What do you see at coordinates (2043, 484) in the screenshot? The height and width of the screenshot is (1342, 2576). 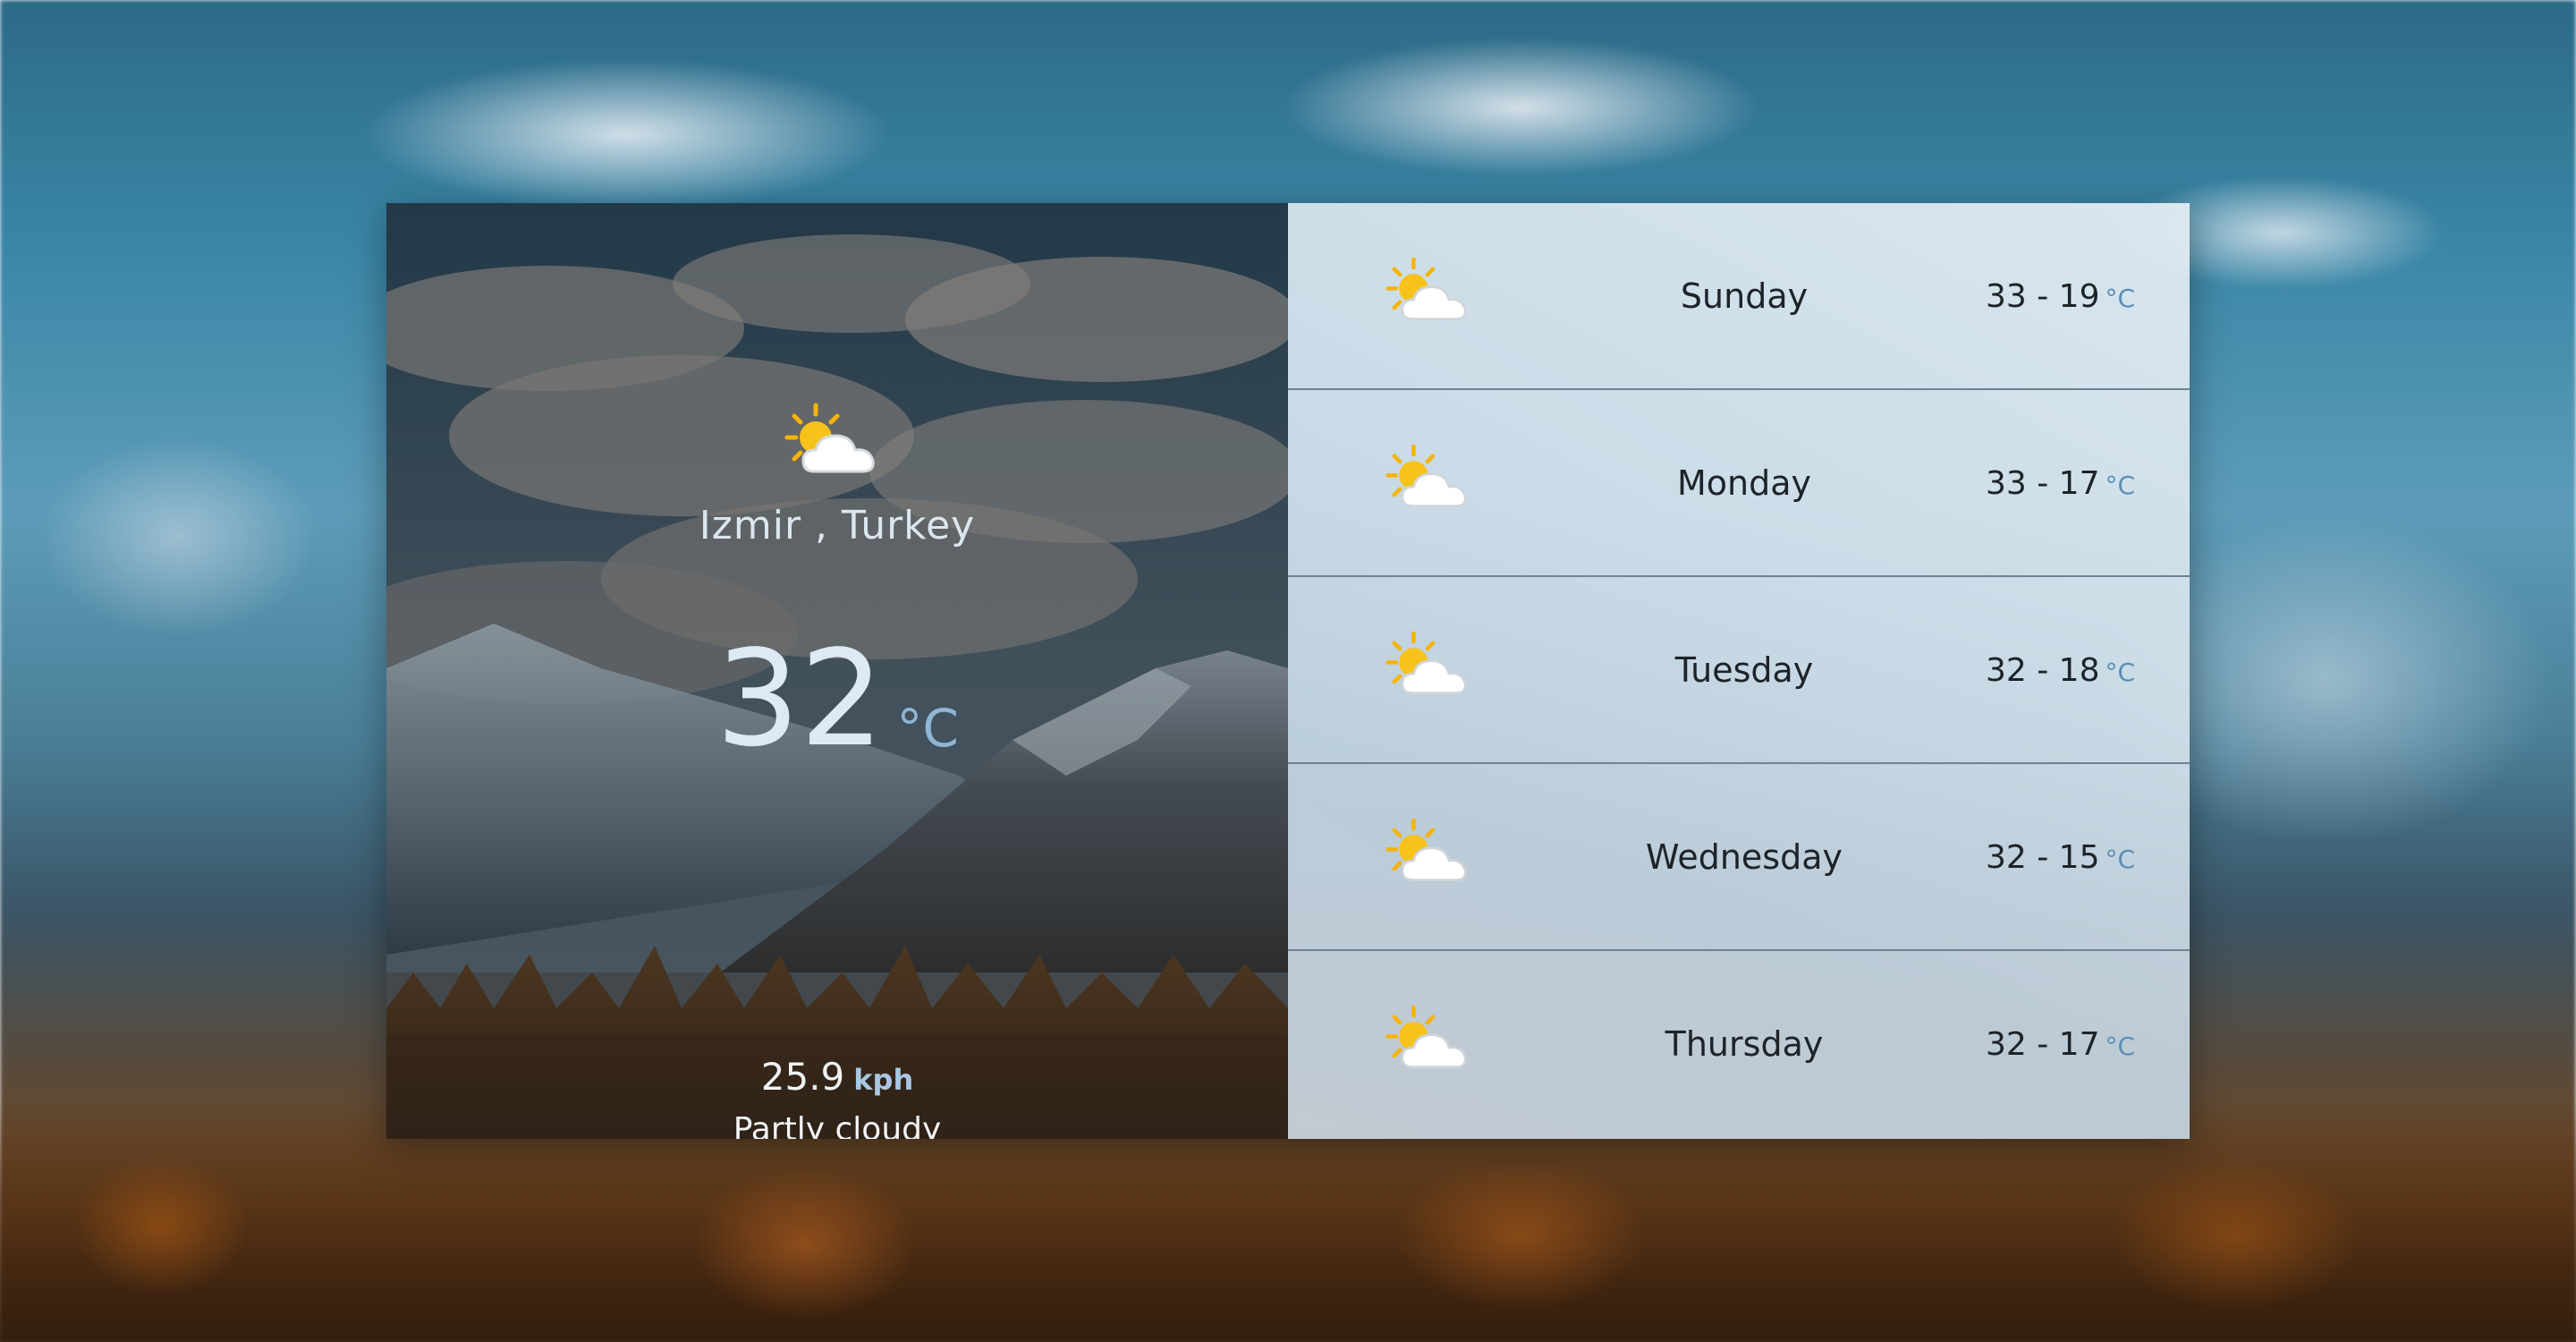 I see `temp-range-value: 33 - 17` at bounding box center [2043, 484].